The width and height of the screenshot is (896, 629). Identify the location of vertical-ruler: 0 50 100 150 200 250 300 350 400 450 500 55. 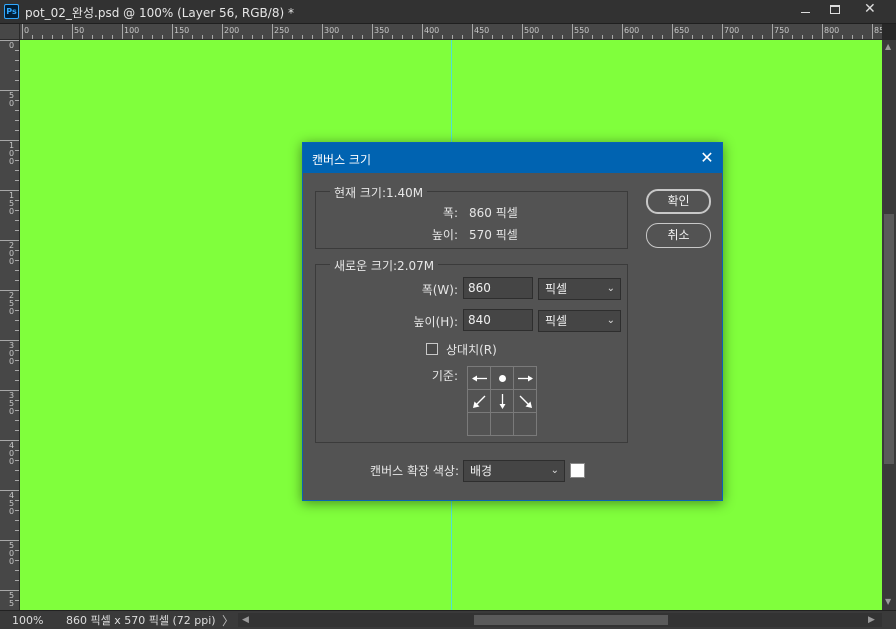
(10, 325).